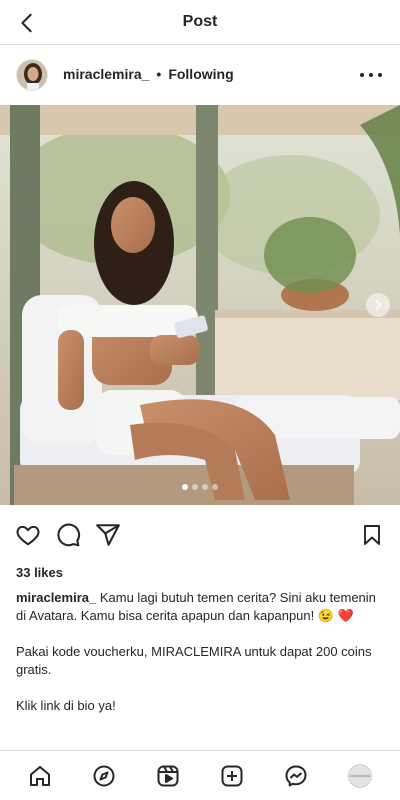 The height and width of the screenshot is (800, 400). I want to click on post-actions, so click(200, 535).